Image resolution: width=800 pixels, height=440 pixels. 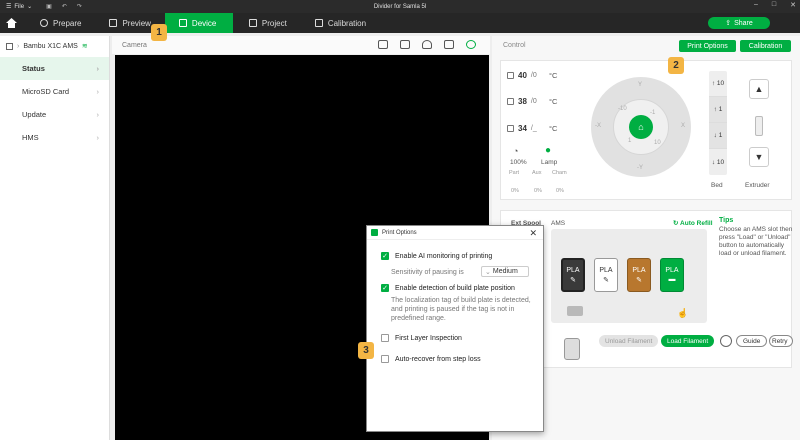 I want to click on hand-pointer-icon: ☝, so click(x=683, y=313).